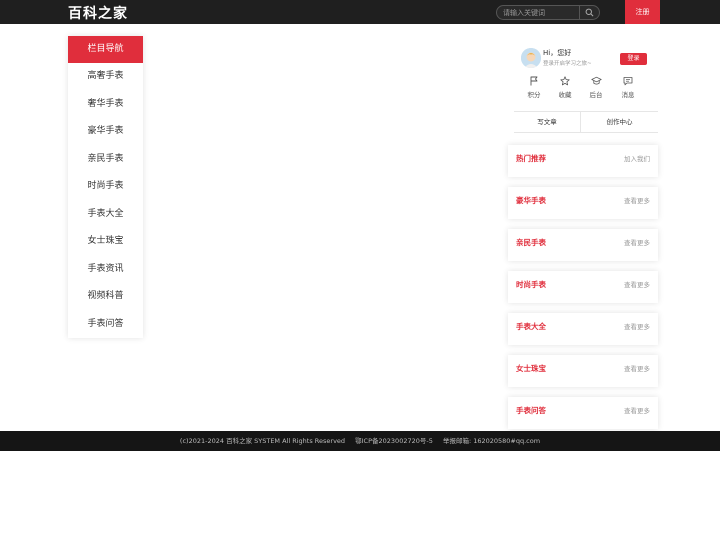 The height and width of the screenshot is (540, 720). What do you see at coordinates (583, 329) in the screenshot?
I see `card-watch-encyclopedia: 手表大全 查看更多` at bounding box center [583, 329].